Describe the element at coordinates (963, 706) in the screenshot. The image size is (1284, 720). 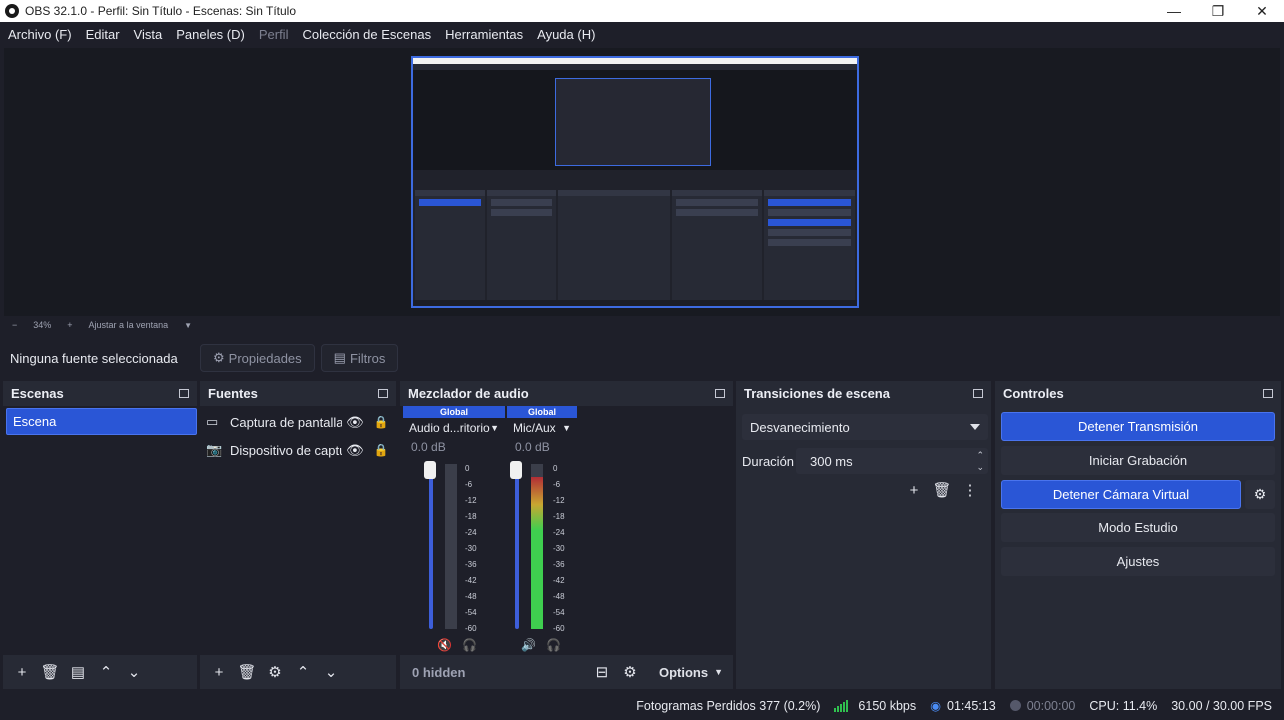
I see `stream-time: ◉ 01:45:13` at that location.